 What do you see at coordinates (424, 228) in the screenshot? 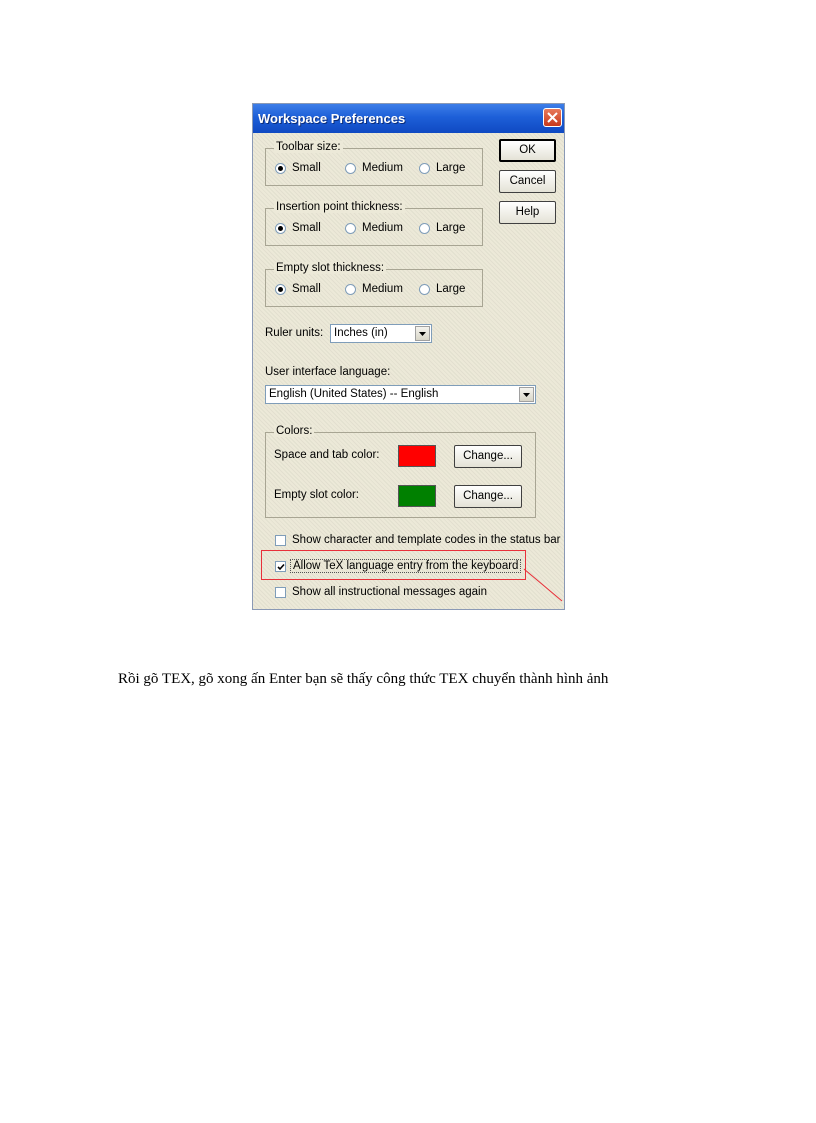
I see `insertion-large-radio` at bounding box center [424, 228].